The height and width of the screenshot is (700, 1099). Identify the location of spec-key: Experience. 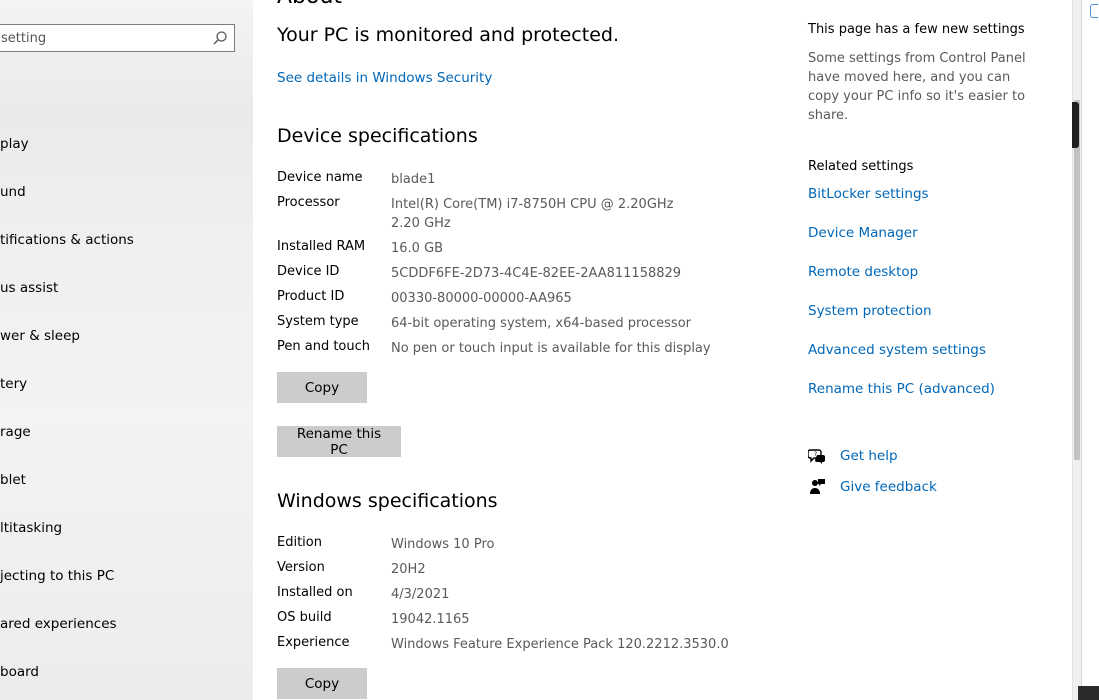
(313, 642).